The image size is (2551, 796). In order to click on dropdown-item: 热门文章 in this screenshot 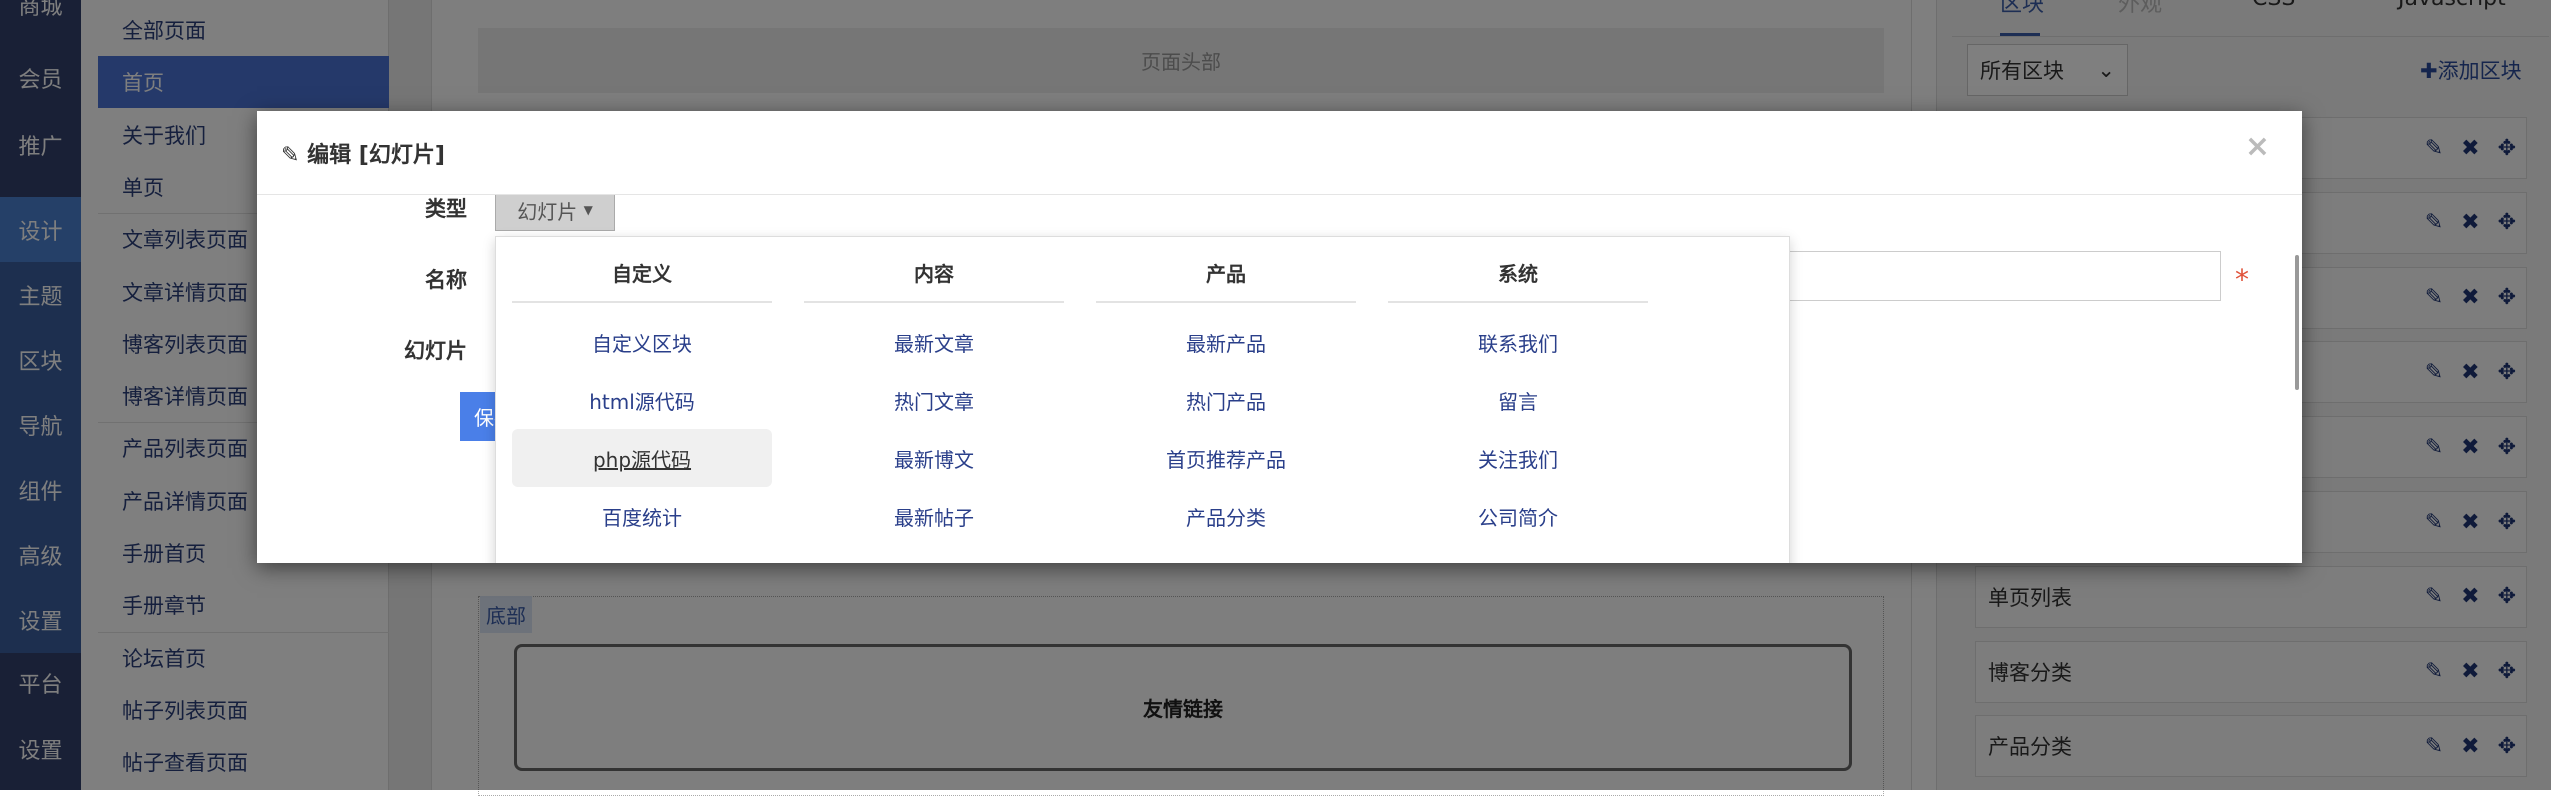, I will do `click(934, 400)`.